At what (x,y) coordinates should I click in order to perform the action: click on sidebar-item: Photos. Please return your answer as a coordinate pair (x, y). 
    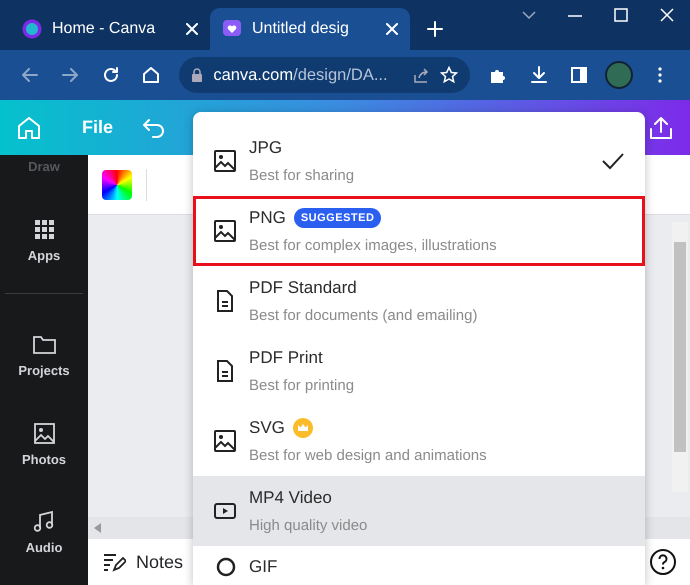
    Looking at the image, I should click on (44, 444).